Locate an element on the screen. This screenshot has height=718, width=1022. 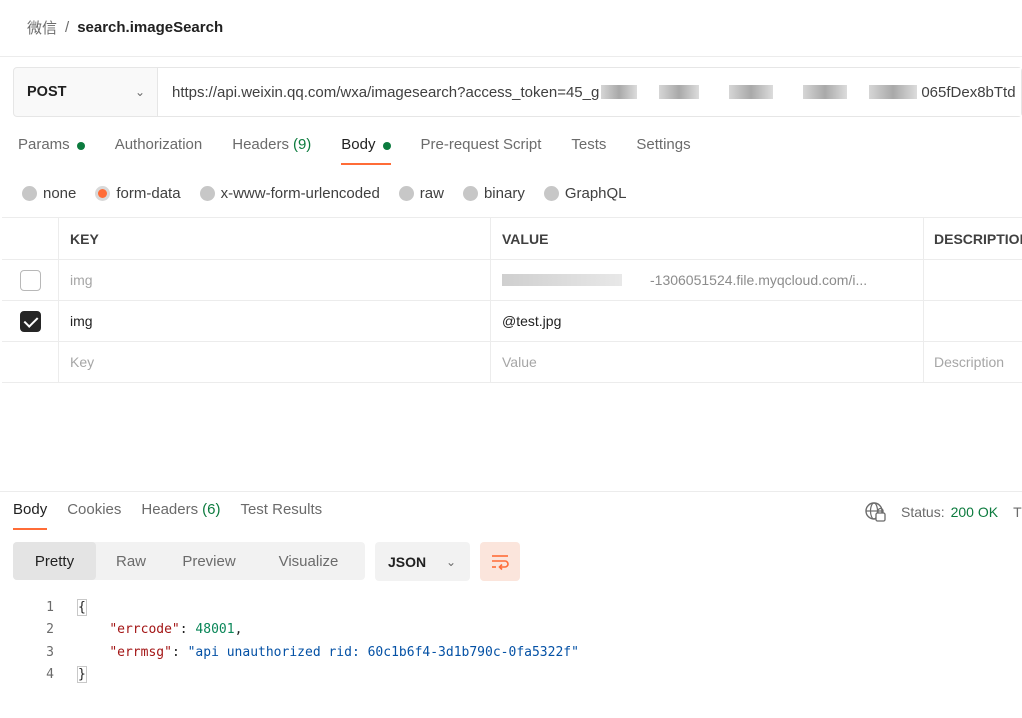
view-visualize: Visualize is located at coordinates (308, 561).